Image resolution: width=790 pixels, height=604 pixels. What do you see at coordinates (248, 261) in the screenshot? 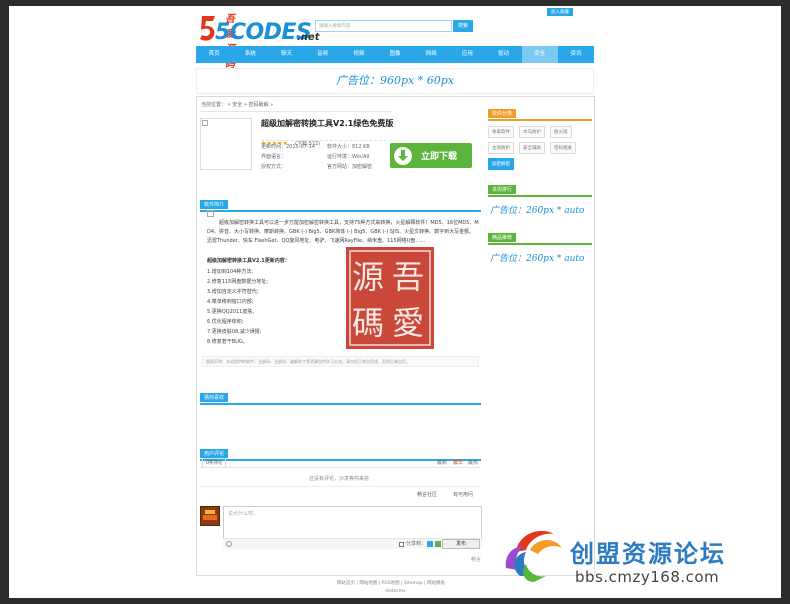
I see `update-notes-title: 超级加解密转换工具V2.1更新内容：` at bounding box center [248, 261].